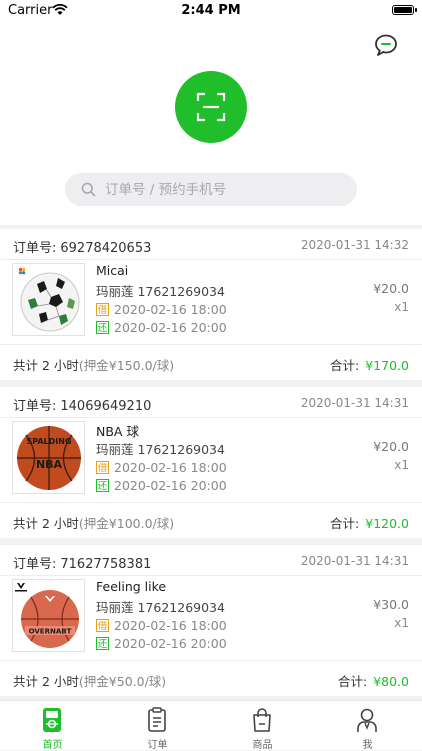 The image size is (422, 751). What do you see at coordinates (82, 564) in the screenshot?
I see `order-number: 订单号: 71627758381` at bounding box center [82, 564].